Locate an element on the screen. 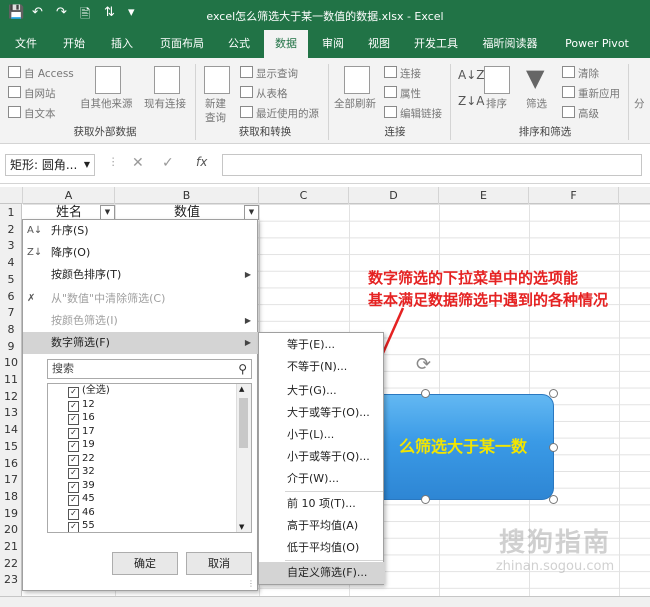  row-header: 20 is located at coordinates (11, 530).